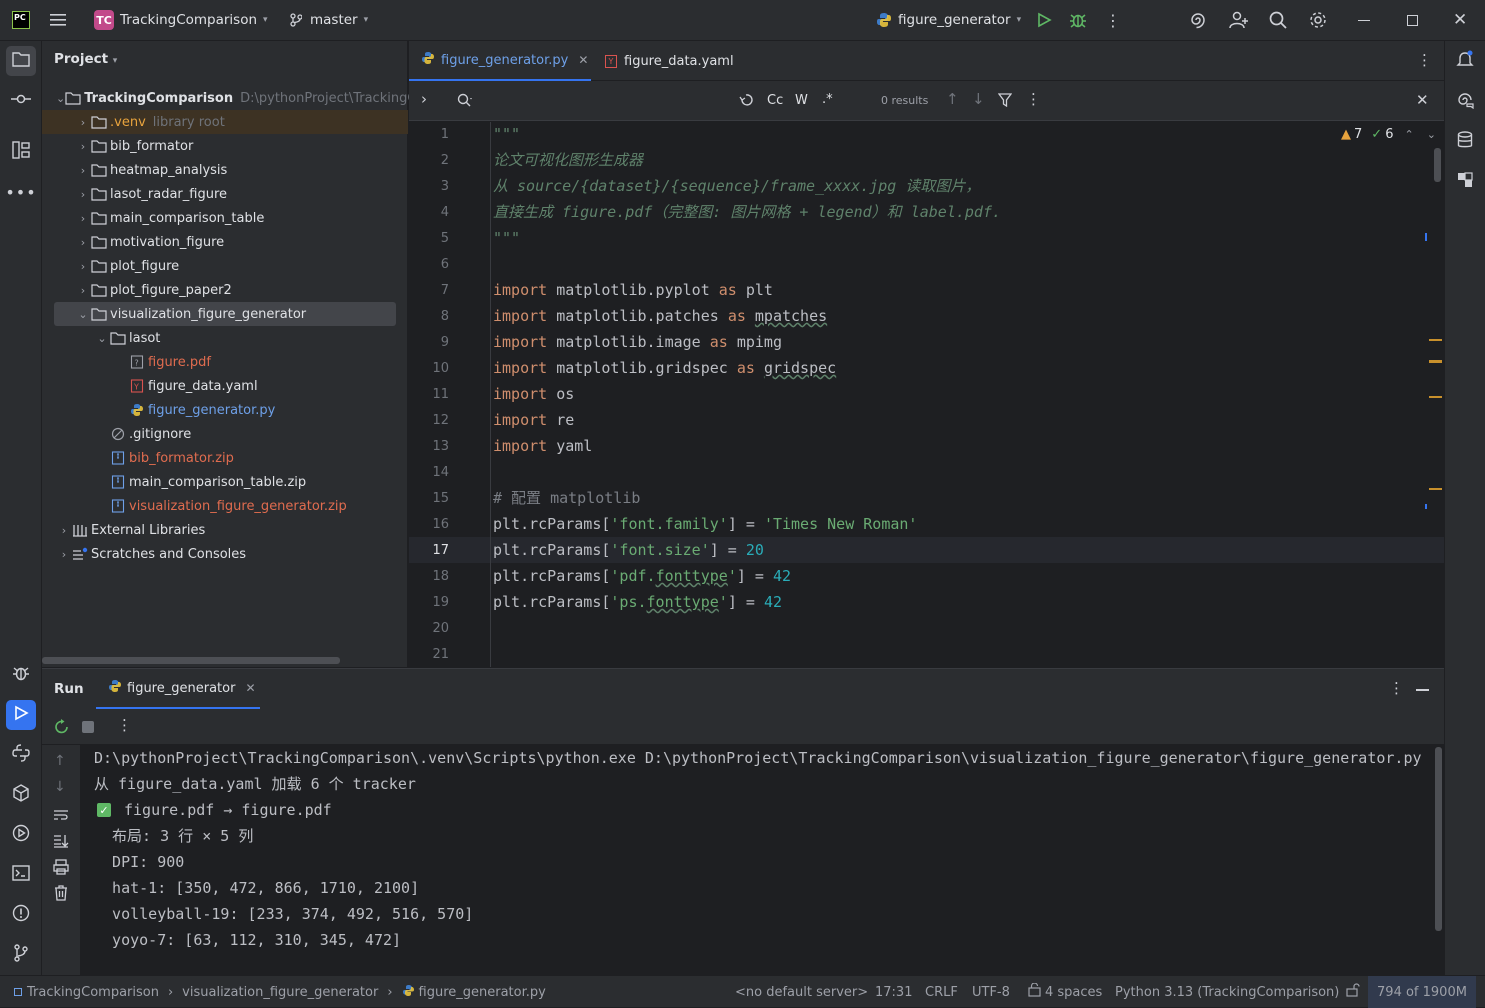 This screenshot has width=1485, height=1008. What do you see at coordinates (61, 869) in the screenshot?
I see `print-icon` at bounding box center [61, 869].